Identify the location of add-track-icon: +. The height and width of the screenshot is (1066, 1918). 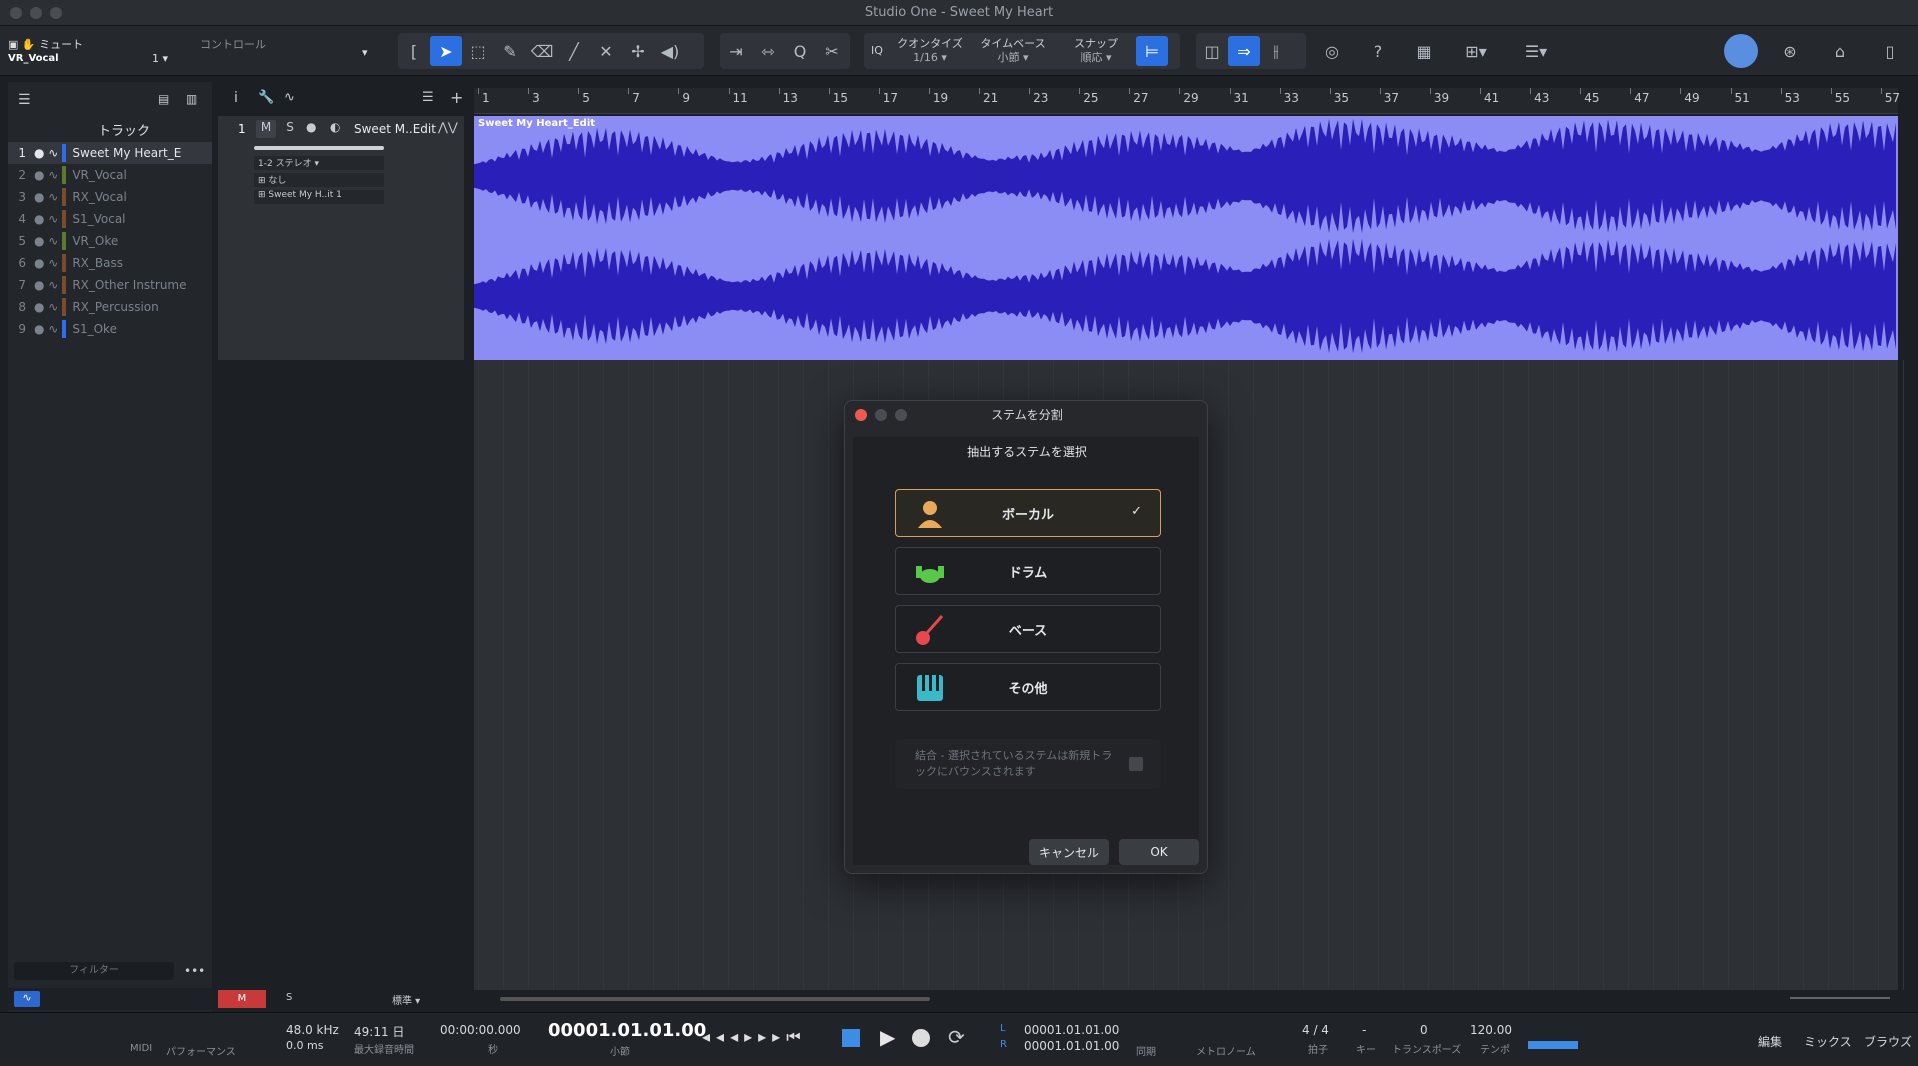
(456, 97).